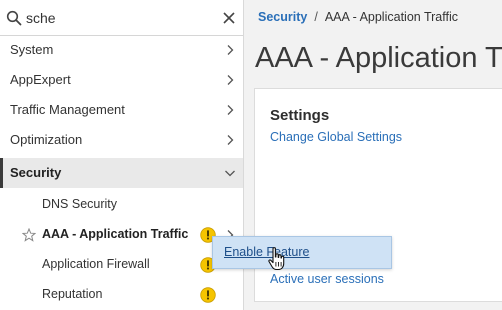 This screenshot has height=310, width=502. I want to click on search-icon, so click(14, 18).